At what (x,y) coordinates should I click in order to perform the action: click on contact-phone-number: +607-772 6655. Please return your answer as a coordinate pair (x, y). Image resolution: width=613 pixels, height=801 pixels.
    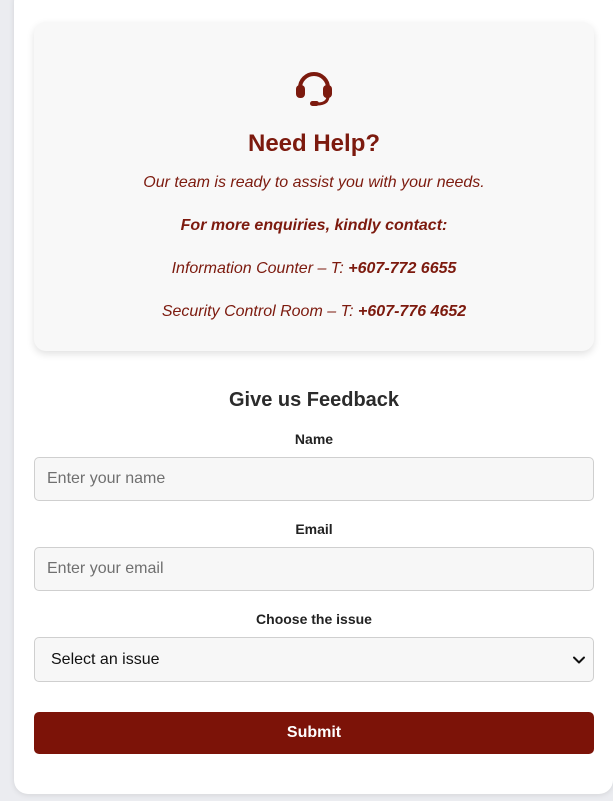
    Looking at the image, I should click on (402, 268).